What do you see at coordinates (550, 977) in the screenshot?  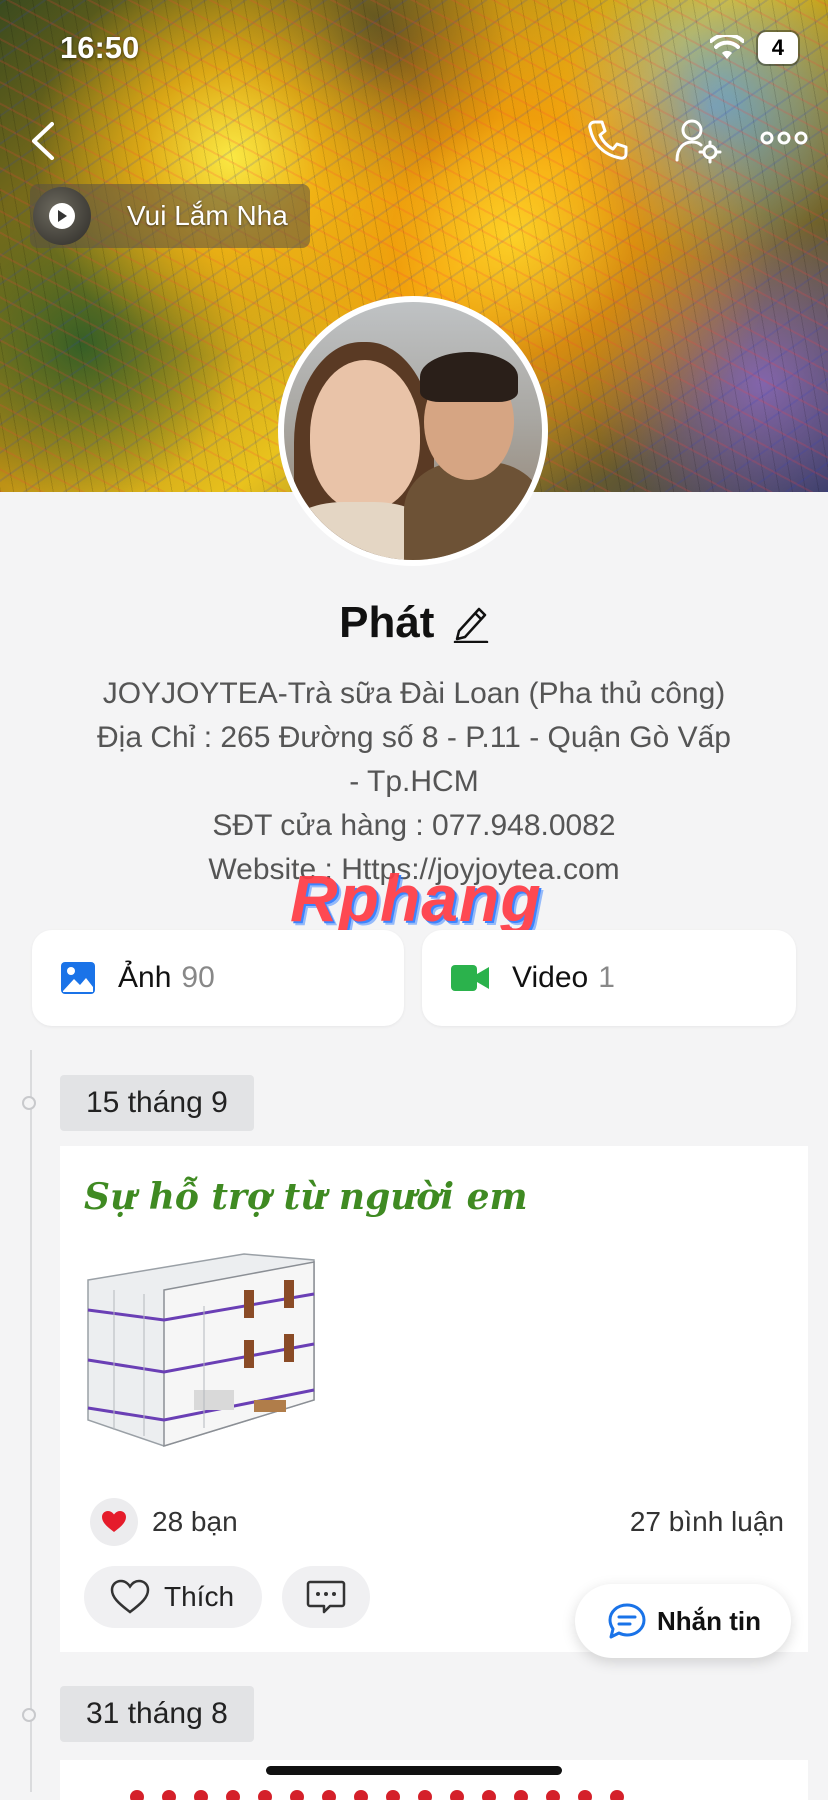 I see `videos-label: Video` at bounding box center [550, 977].